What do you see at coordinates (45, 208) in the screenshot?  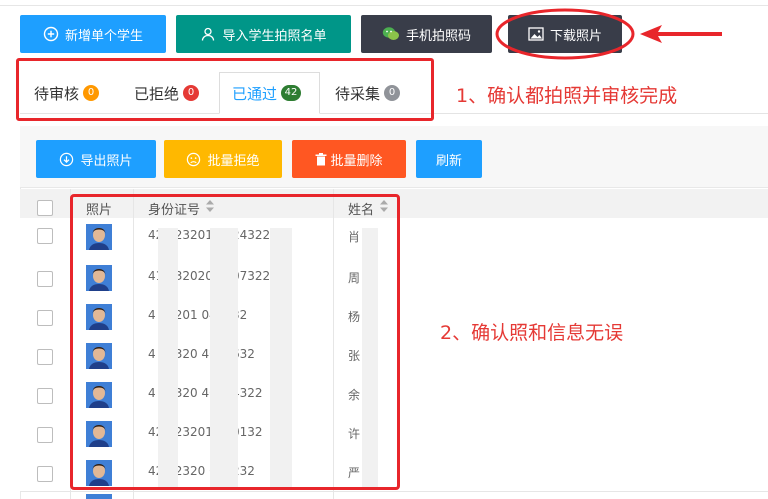 I see `select-all-checkbox` at bounding box center [45, 208].